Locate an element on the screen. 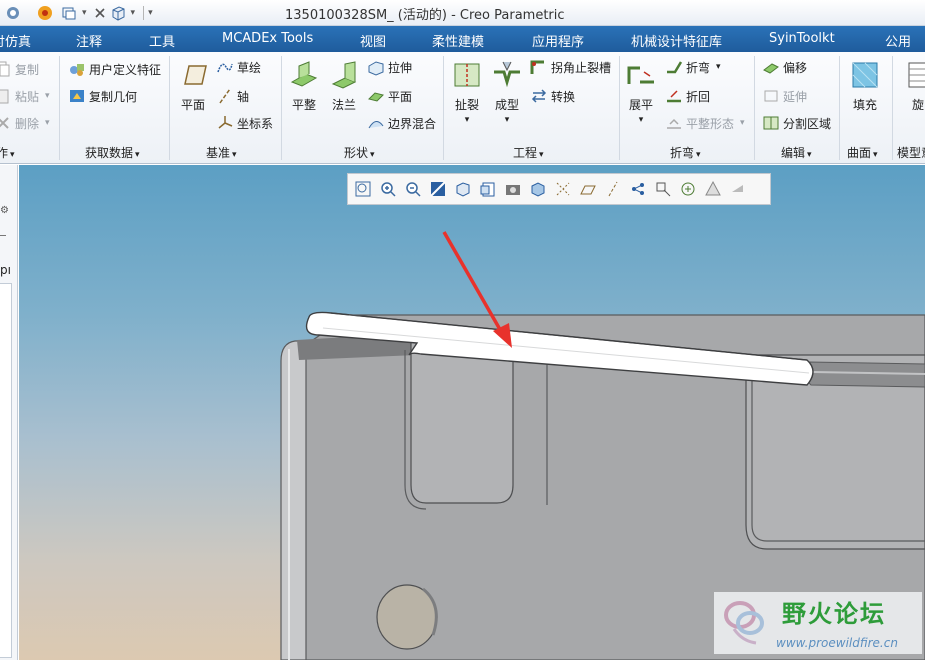 This screenshot has width=925, height=660. tab-mechanical-feature-library: 机械设计特征库 is located at coordinates (676, 40).